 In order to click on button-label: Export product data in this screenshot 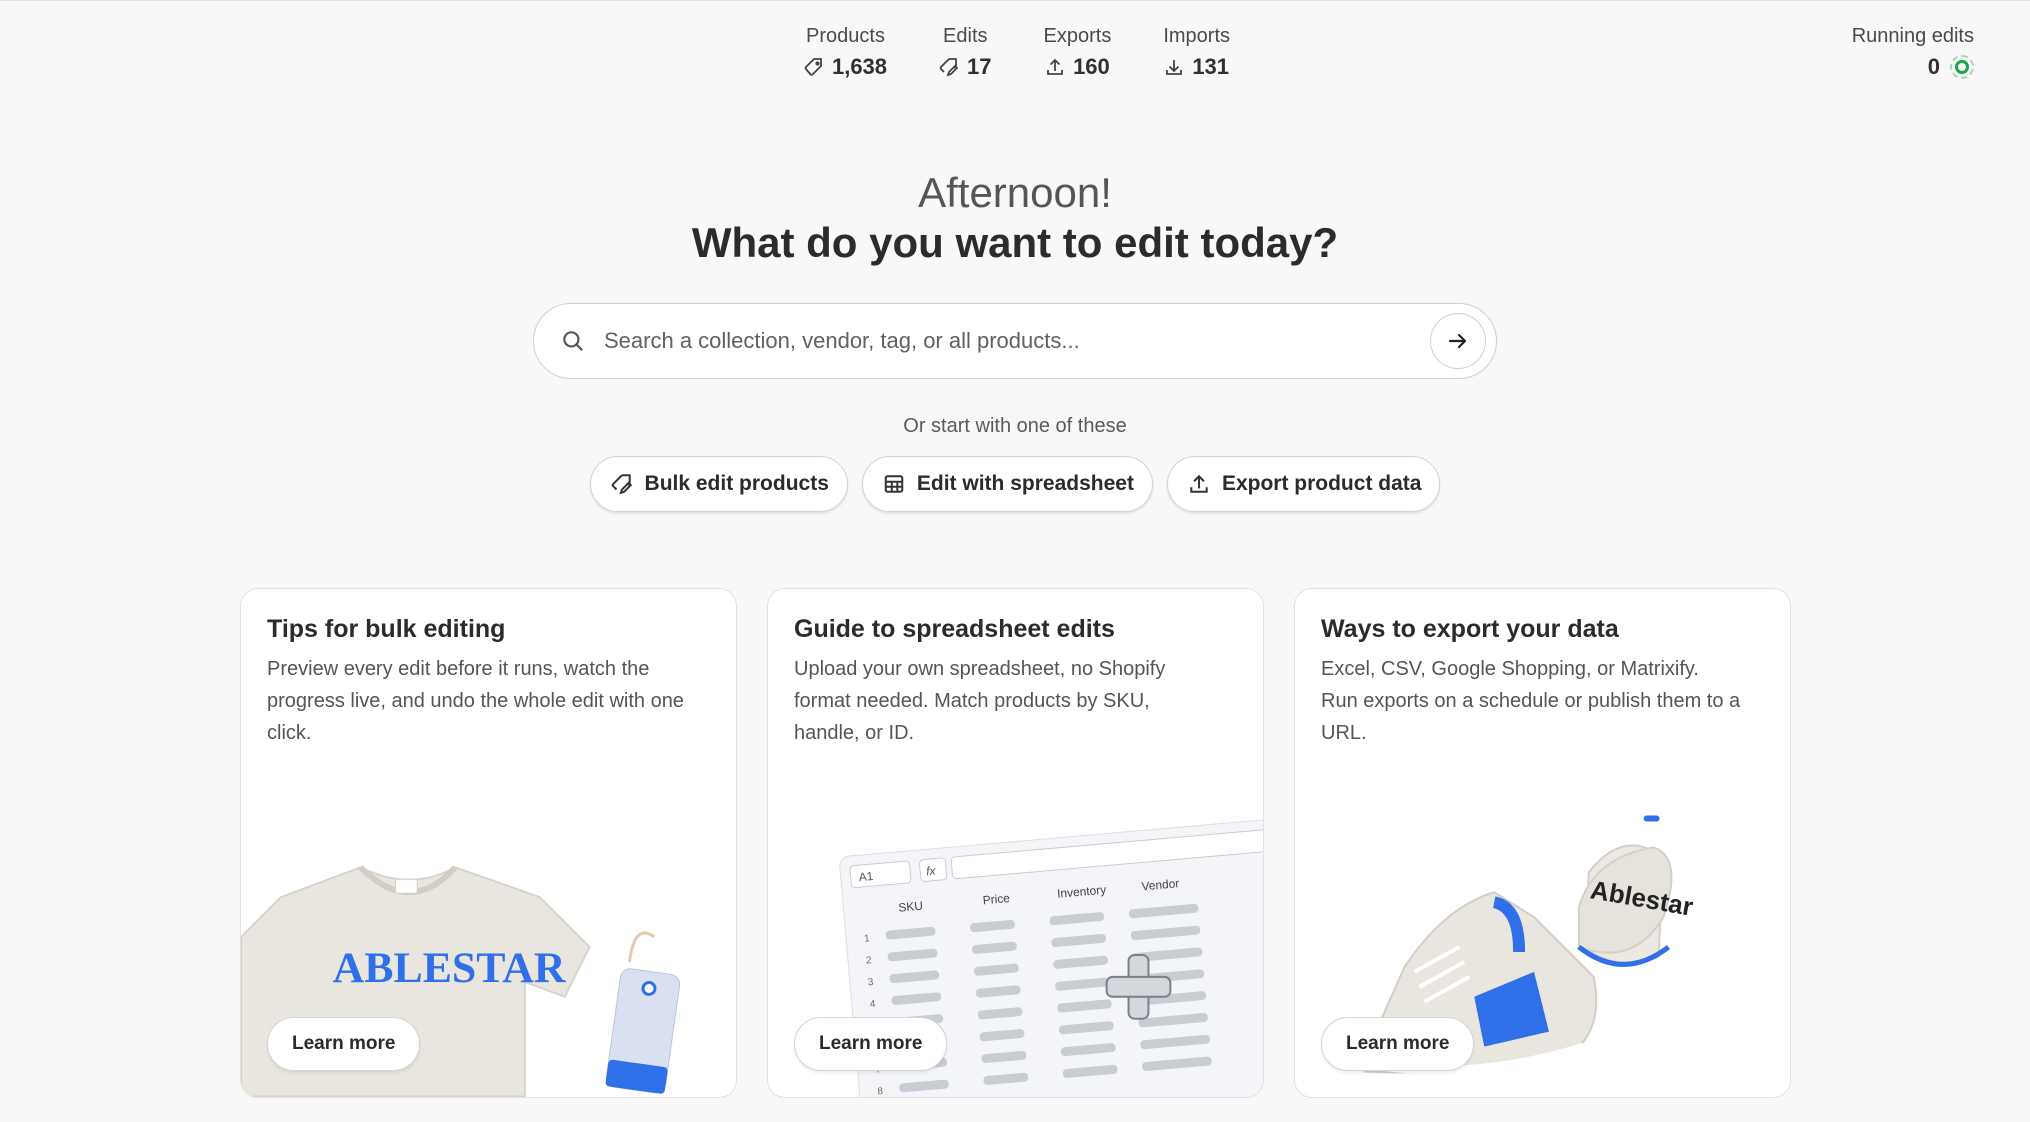, I will do `click(1321, 483)`.